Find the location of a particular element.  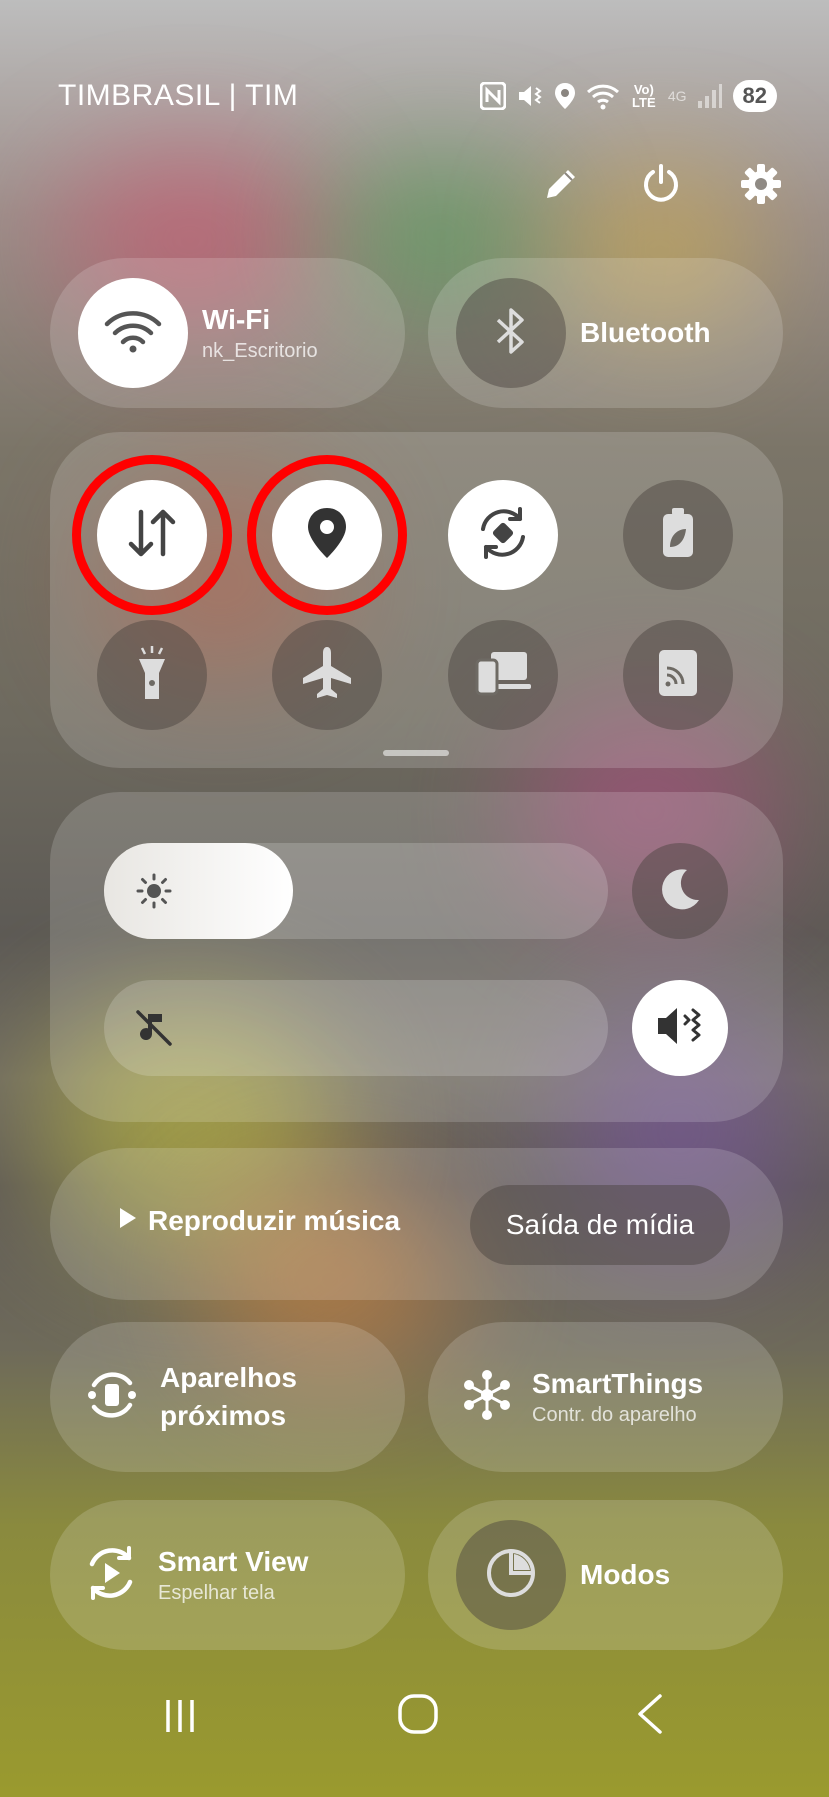

smartthings-label: SmartThings is located at coordinates (618, 1383).